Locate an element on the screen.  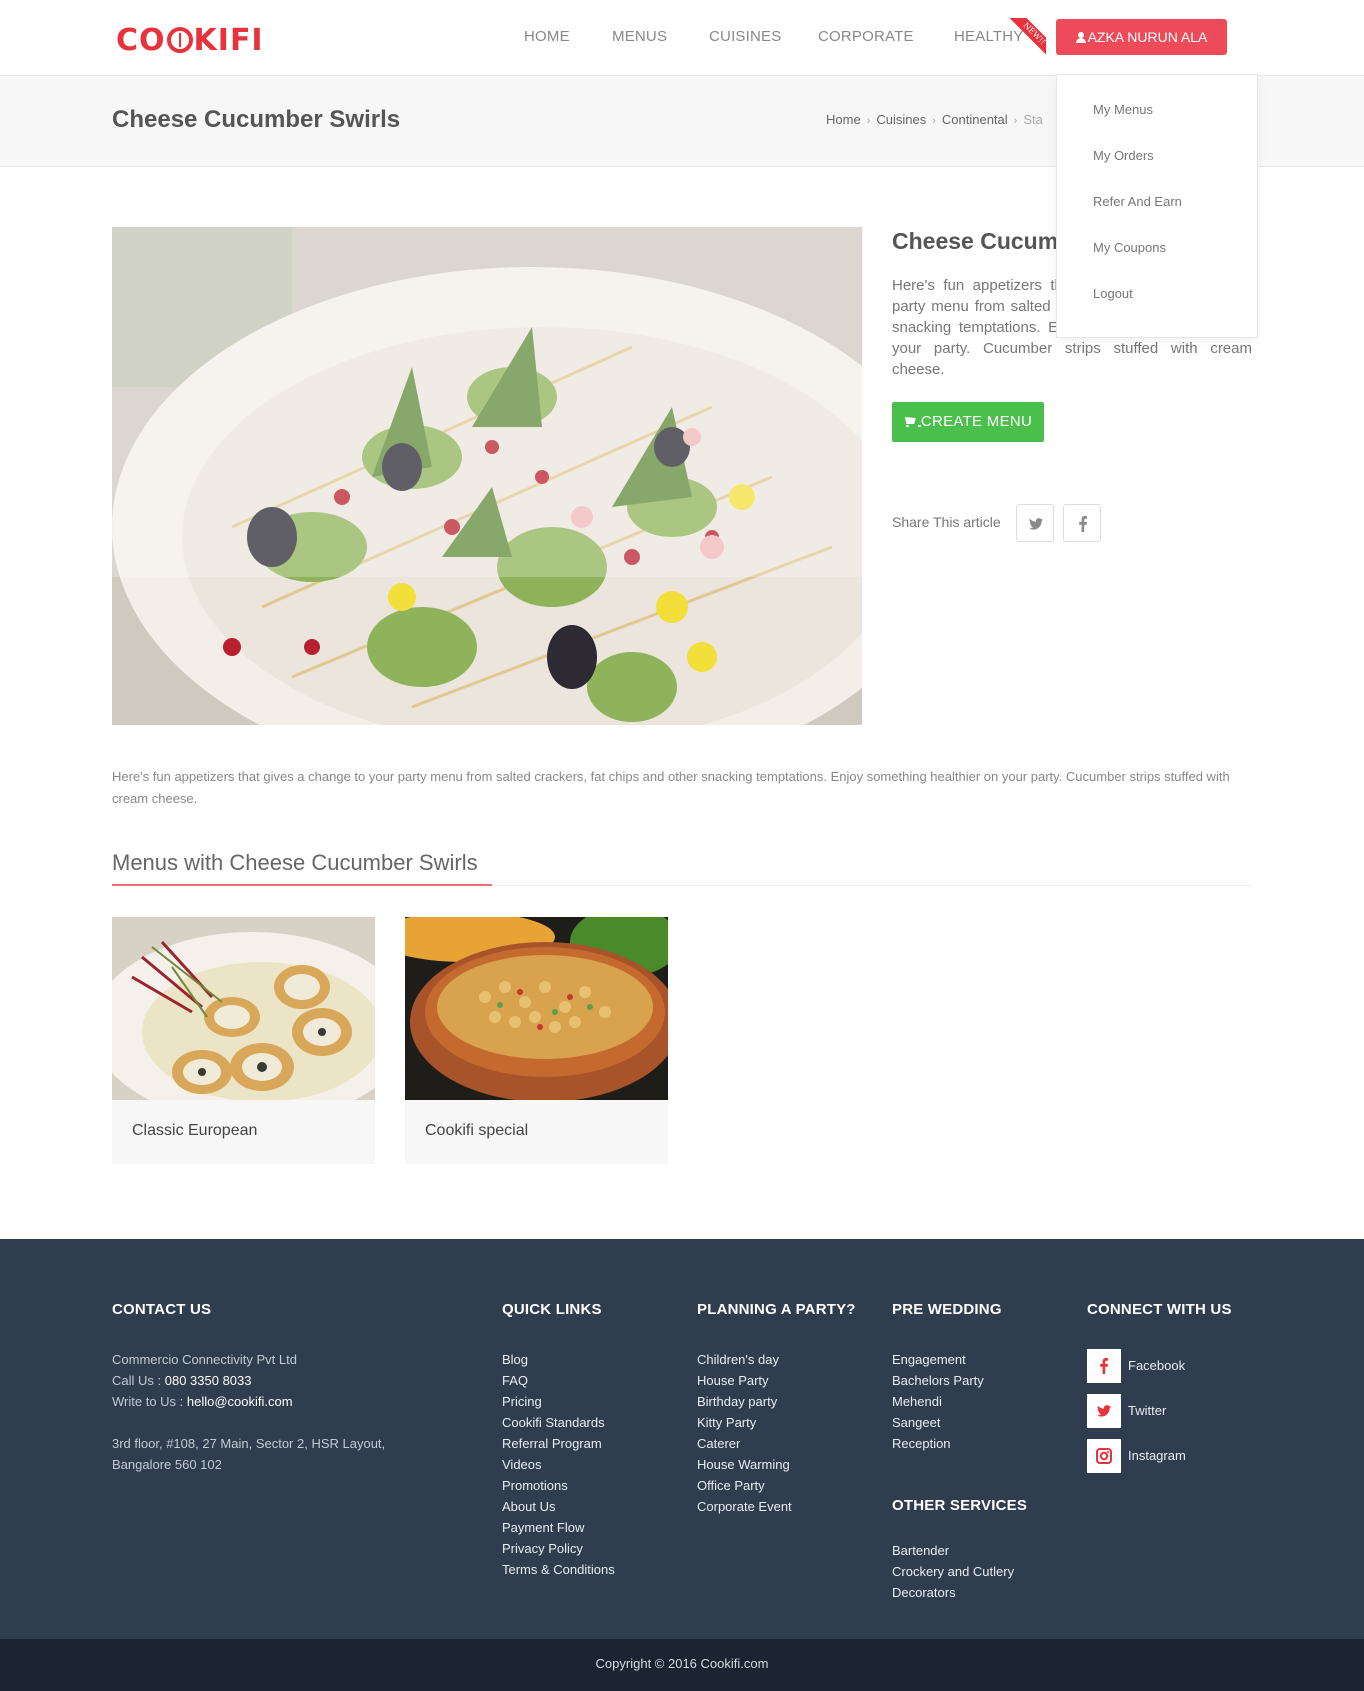
page-title: Cheese Cucumber Swirls is located at coordinates (256, 119).